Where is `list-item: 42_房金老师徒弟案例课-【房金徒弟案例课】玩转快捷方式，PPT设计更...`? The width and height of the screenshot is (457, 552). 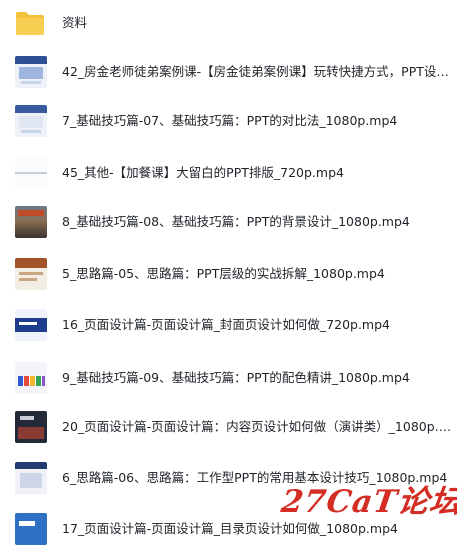 list-item: 42_房金老师徒弟案例课-【房金徒弟案例课】玩转快捷方式，PPT设计更... is located at coordinates (228, 72).